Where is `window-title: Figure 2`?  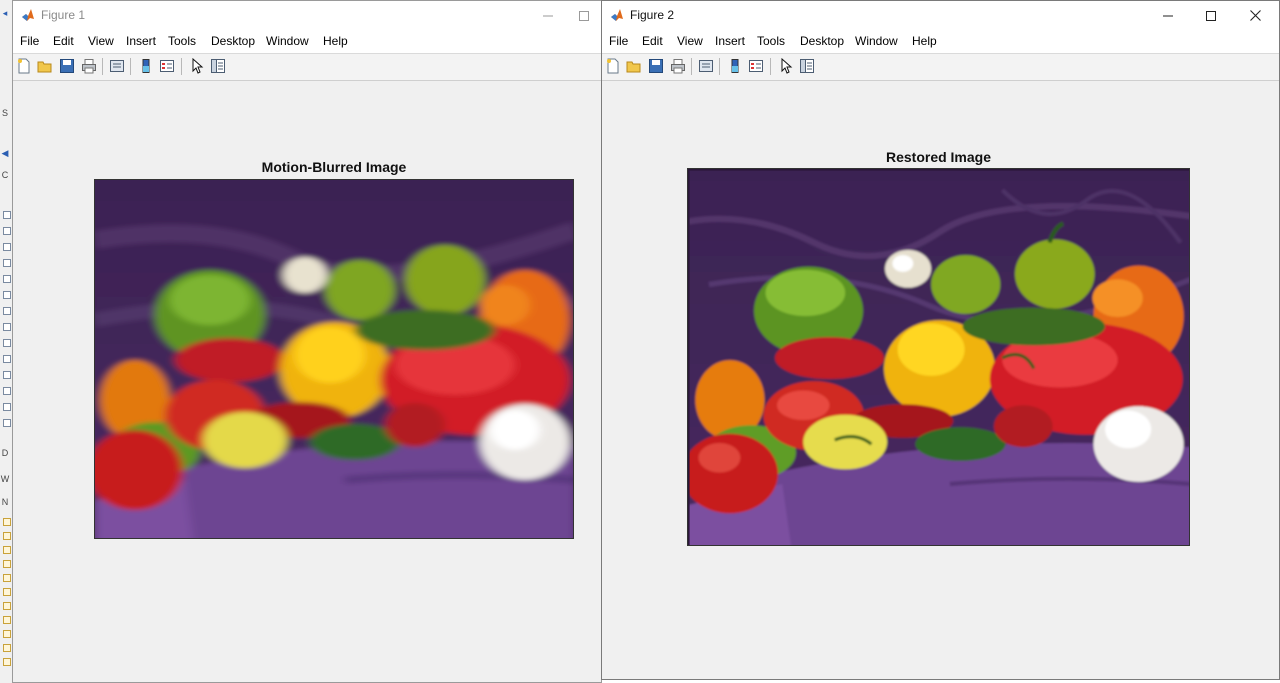
window-title: Figure 2 is located at coordinates (652, 15).